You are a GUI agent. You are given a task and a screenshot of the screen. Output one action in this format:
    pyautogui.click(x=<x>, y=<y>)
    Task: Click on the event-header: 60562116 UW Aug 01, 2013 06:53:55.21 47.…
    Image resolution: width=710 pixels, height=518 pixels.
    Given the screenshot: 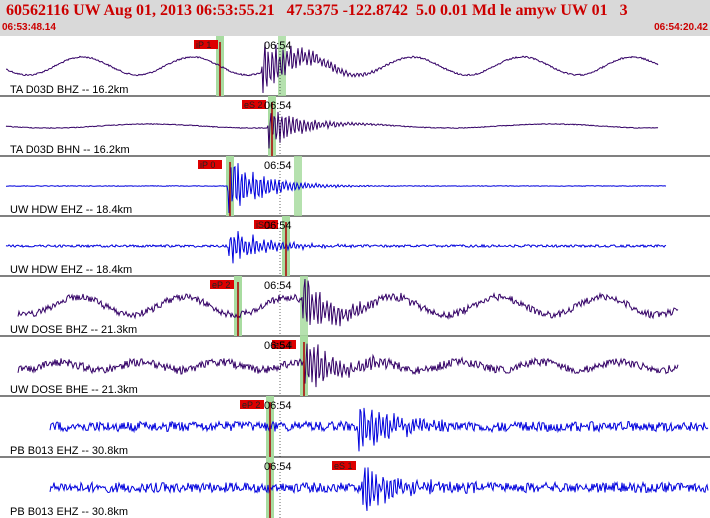 What is the action you would take?
    pyautogui.click(x=355, y=18)
    